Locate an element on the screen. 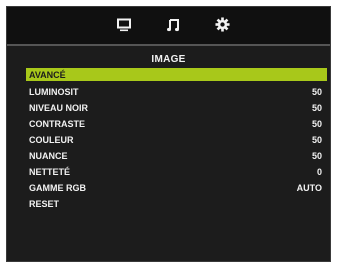  menu-item-label: NETTETÉ is located at coordinates (50, 172).